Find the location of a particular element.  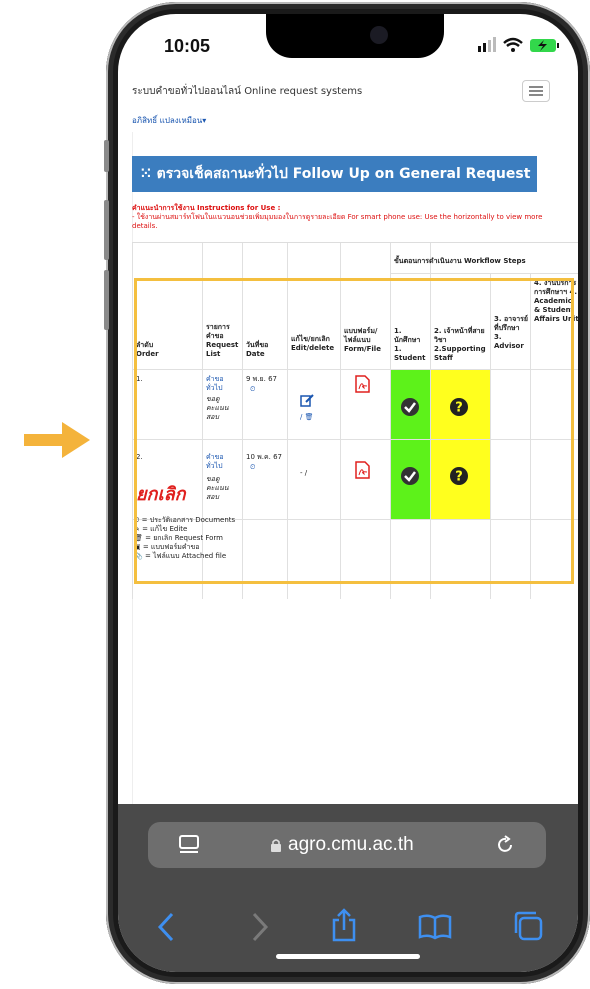

forward-icon is located at coordinates (260, 927).